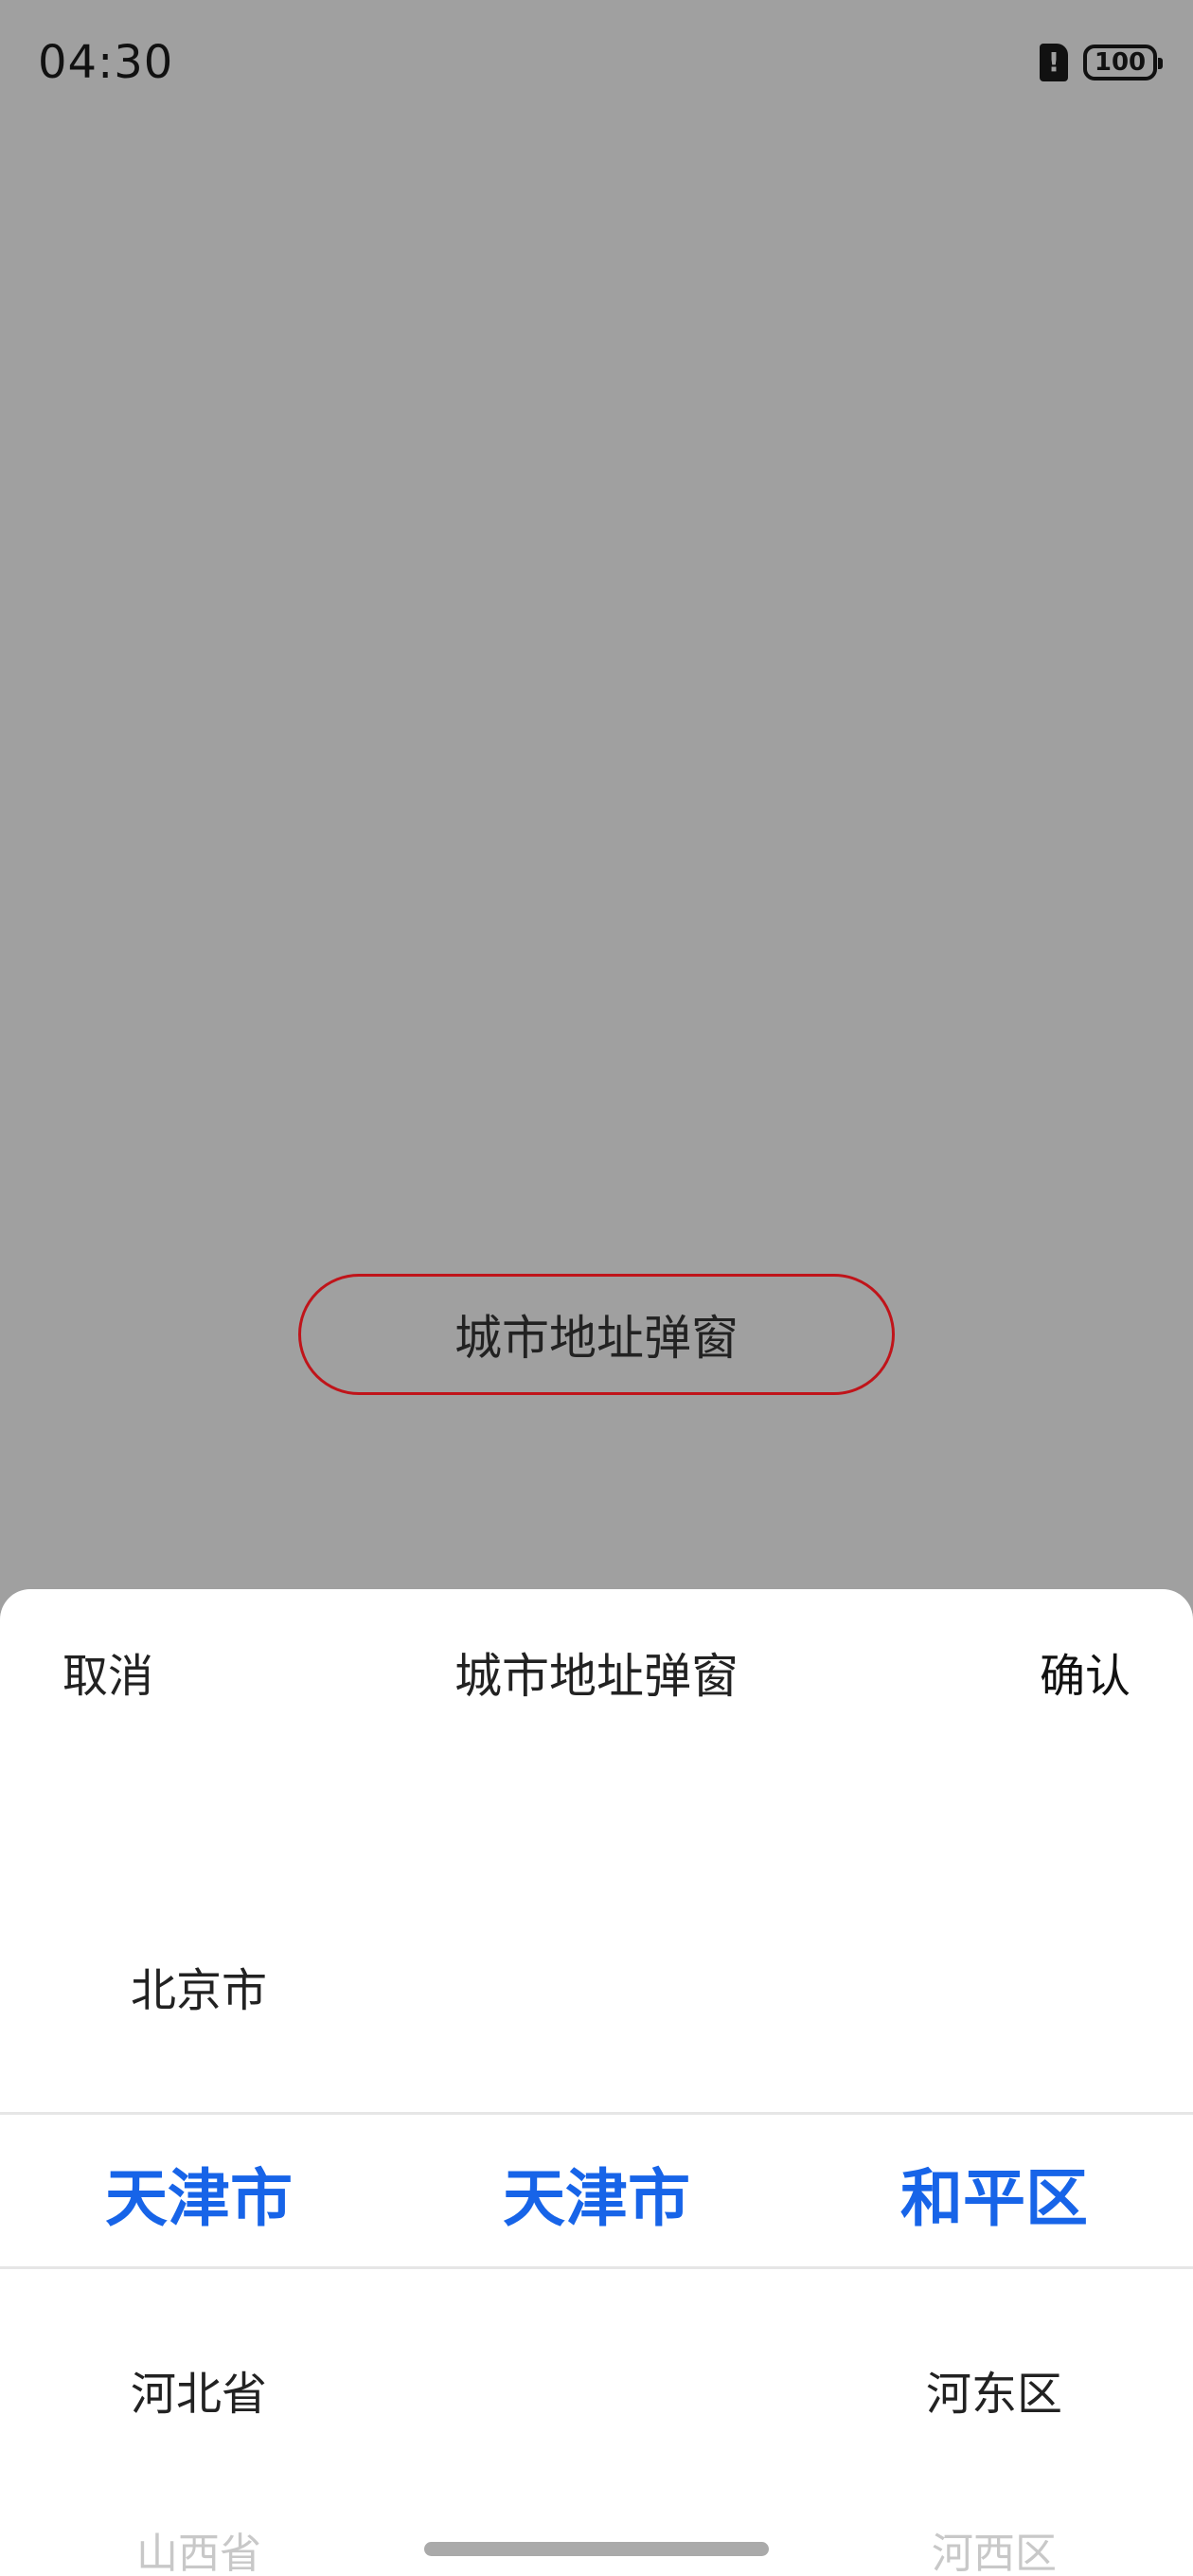 Image resolution: width=1193 pixels, height=2576 pixels. What do you see at coordinates (1120, 62) in the screenshot?
I see `battery-level: 100` at bounding box center [1120, 62].